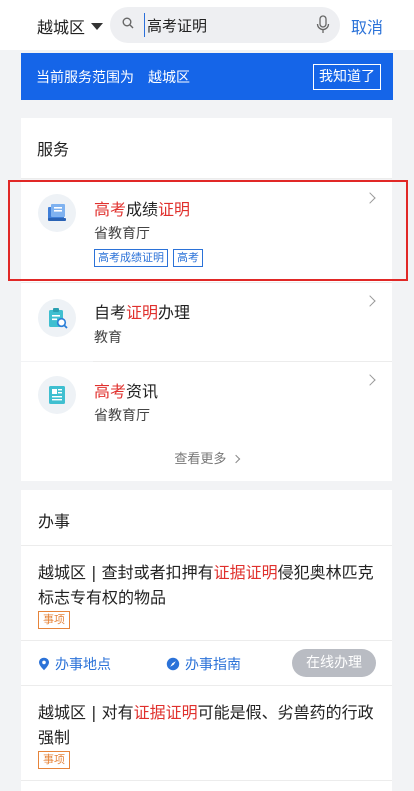 This screenshot has width=414, height=791. Describe the element at coordinates (97, 26) in the screenshot. I see `caret-down-icon` at that location.